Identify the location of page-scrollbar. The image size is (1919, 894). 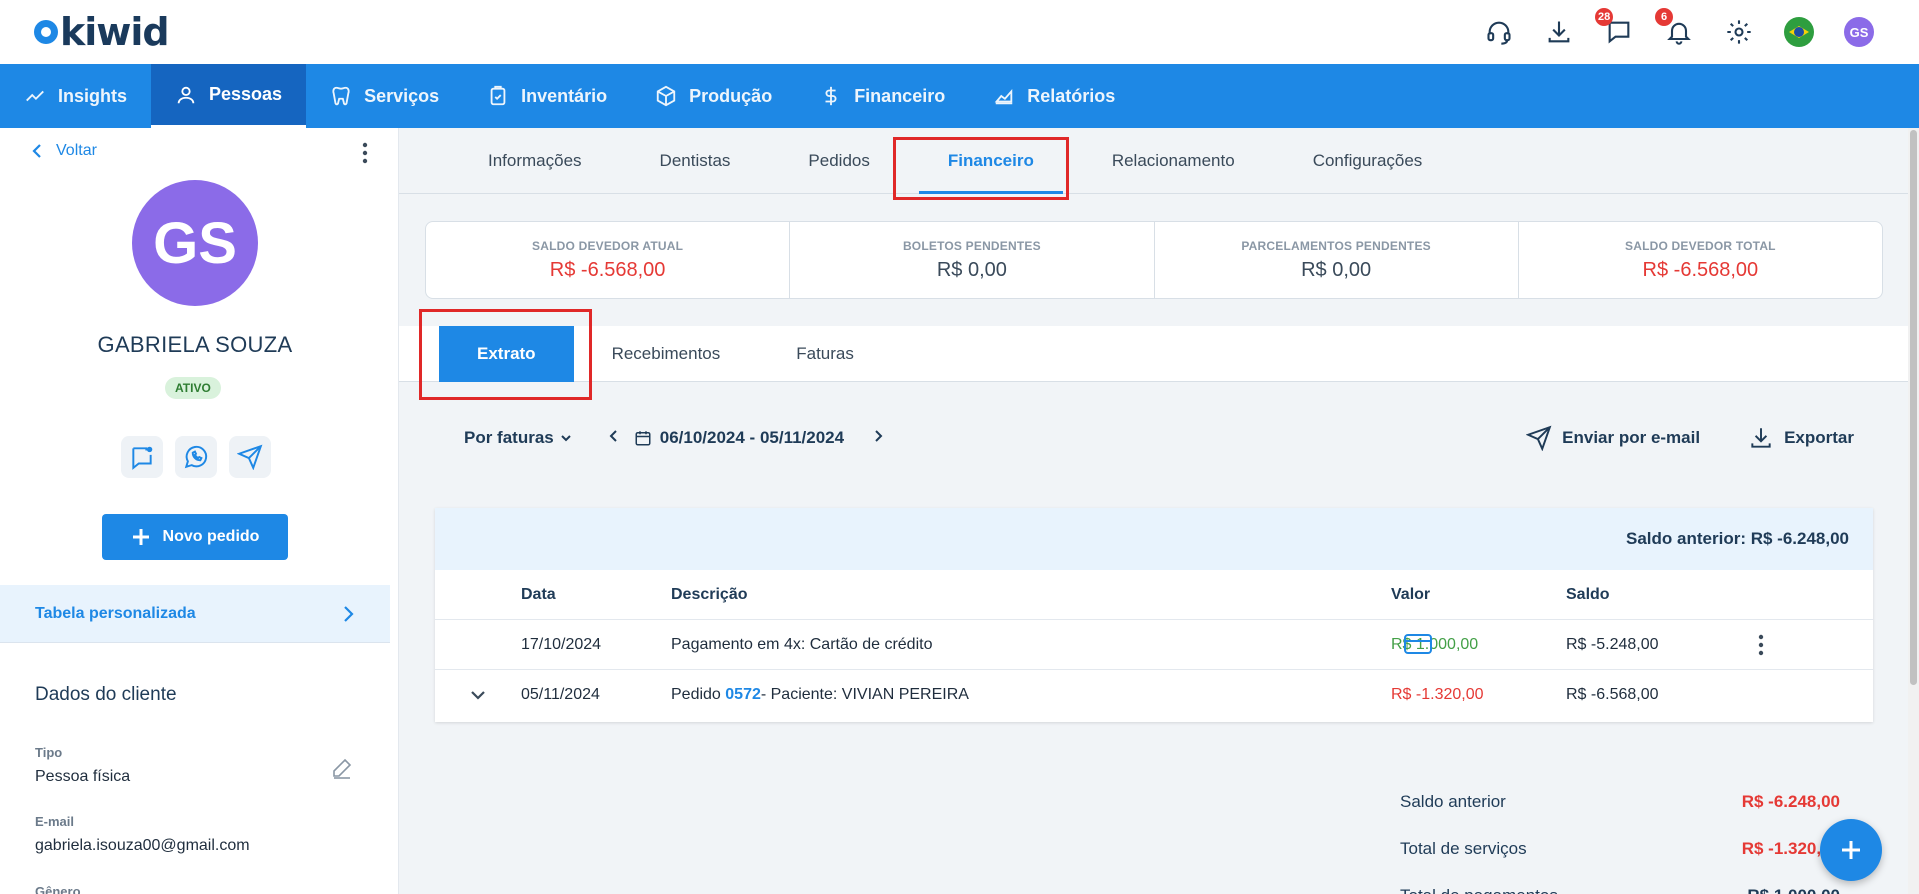
(1913, 511).